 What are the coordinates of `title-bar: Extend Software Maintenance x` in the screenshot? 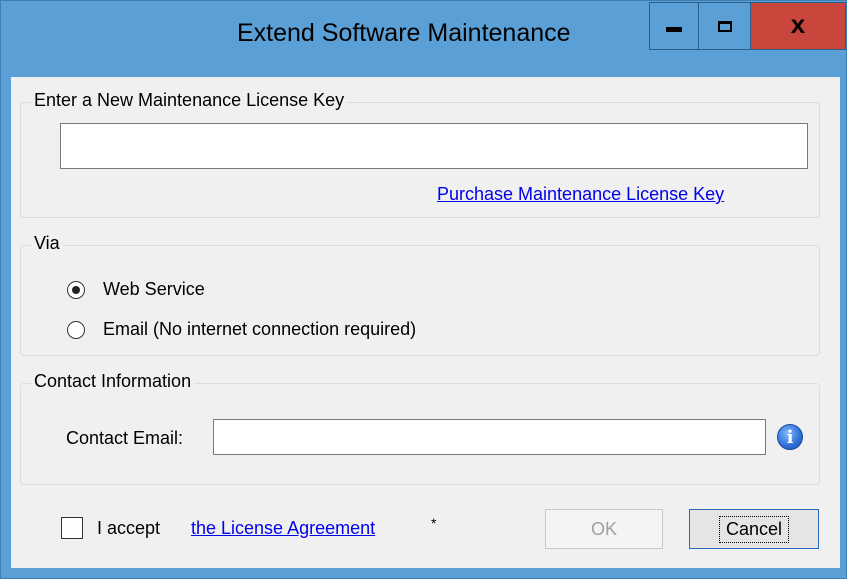 It's located at (423, 39).